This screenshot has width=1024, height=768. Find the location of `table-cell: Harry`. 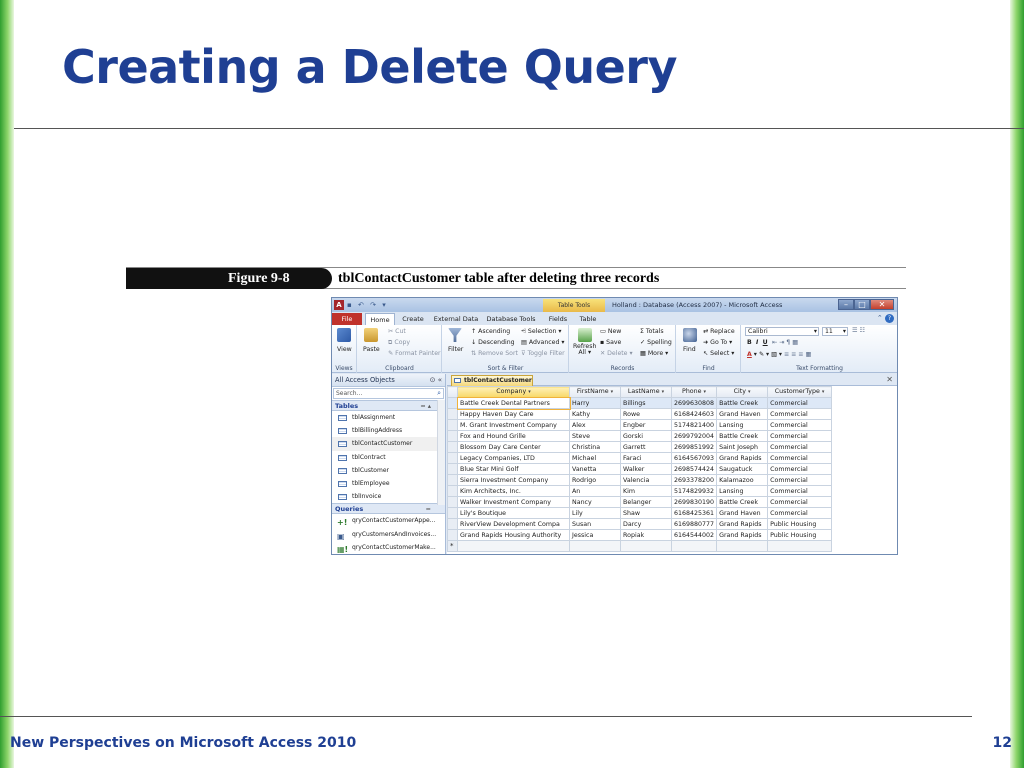

table-cell: Harry is located at coordinates (595, 403).